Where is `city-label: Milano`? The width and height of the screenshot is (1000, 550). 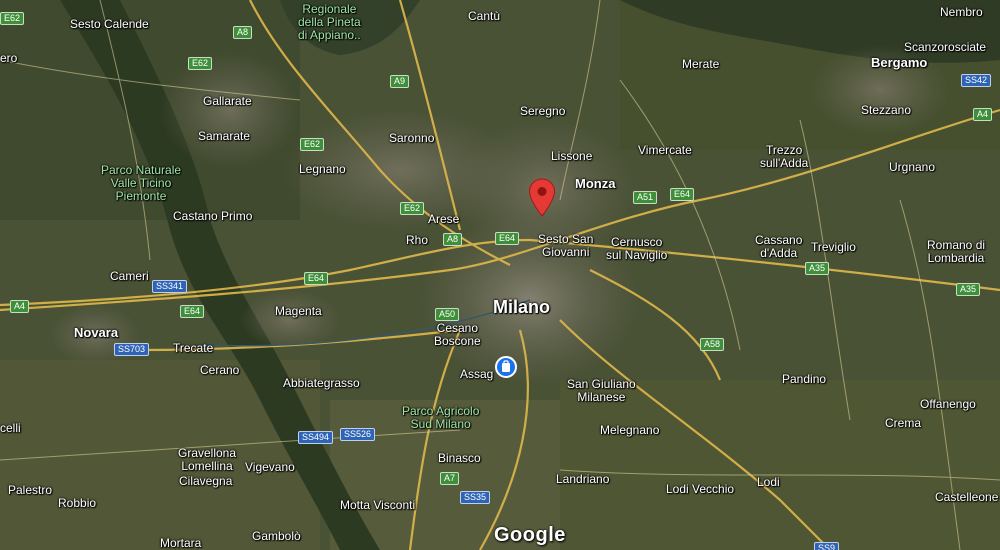
city-label: Milano is located at coordinates (521, 307).